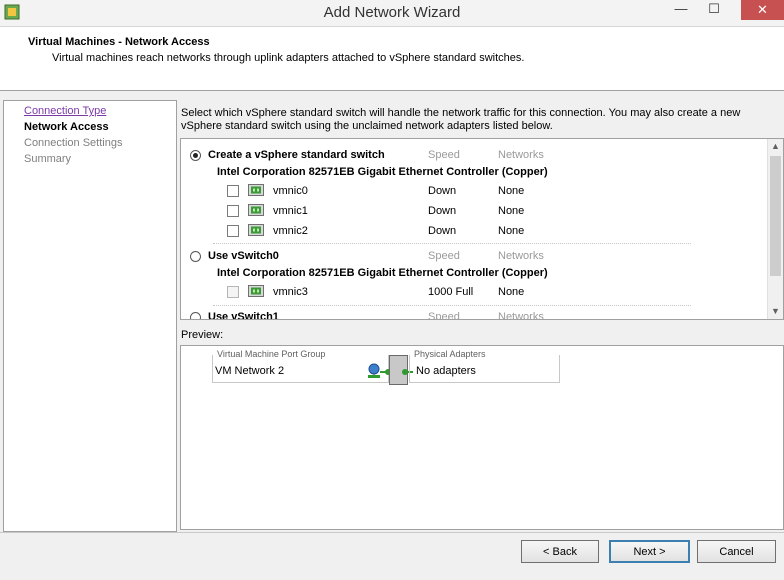  What do you see at coordinates (736, 551) in the screenshot?
I see `cancel-button: Cancel` at bounding box center [736, 551].